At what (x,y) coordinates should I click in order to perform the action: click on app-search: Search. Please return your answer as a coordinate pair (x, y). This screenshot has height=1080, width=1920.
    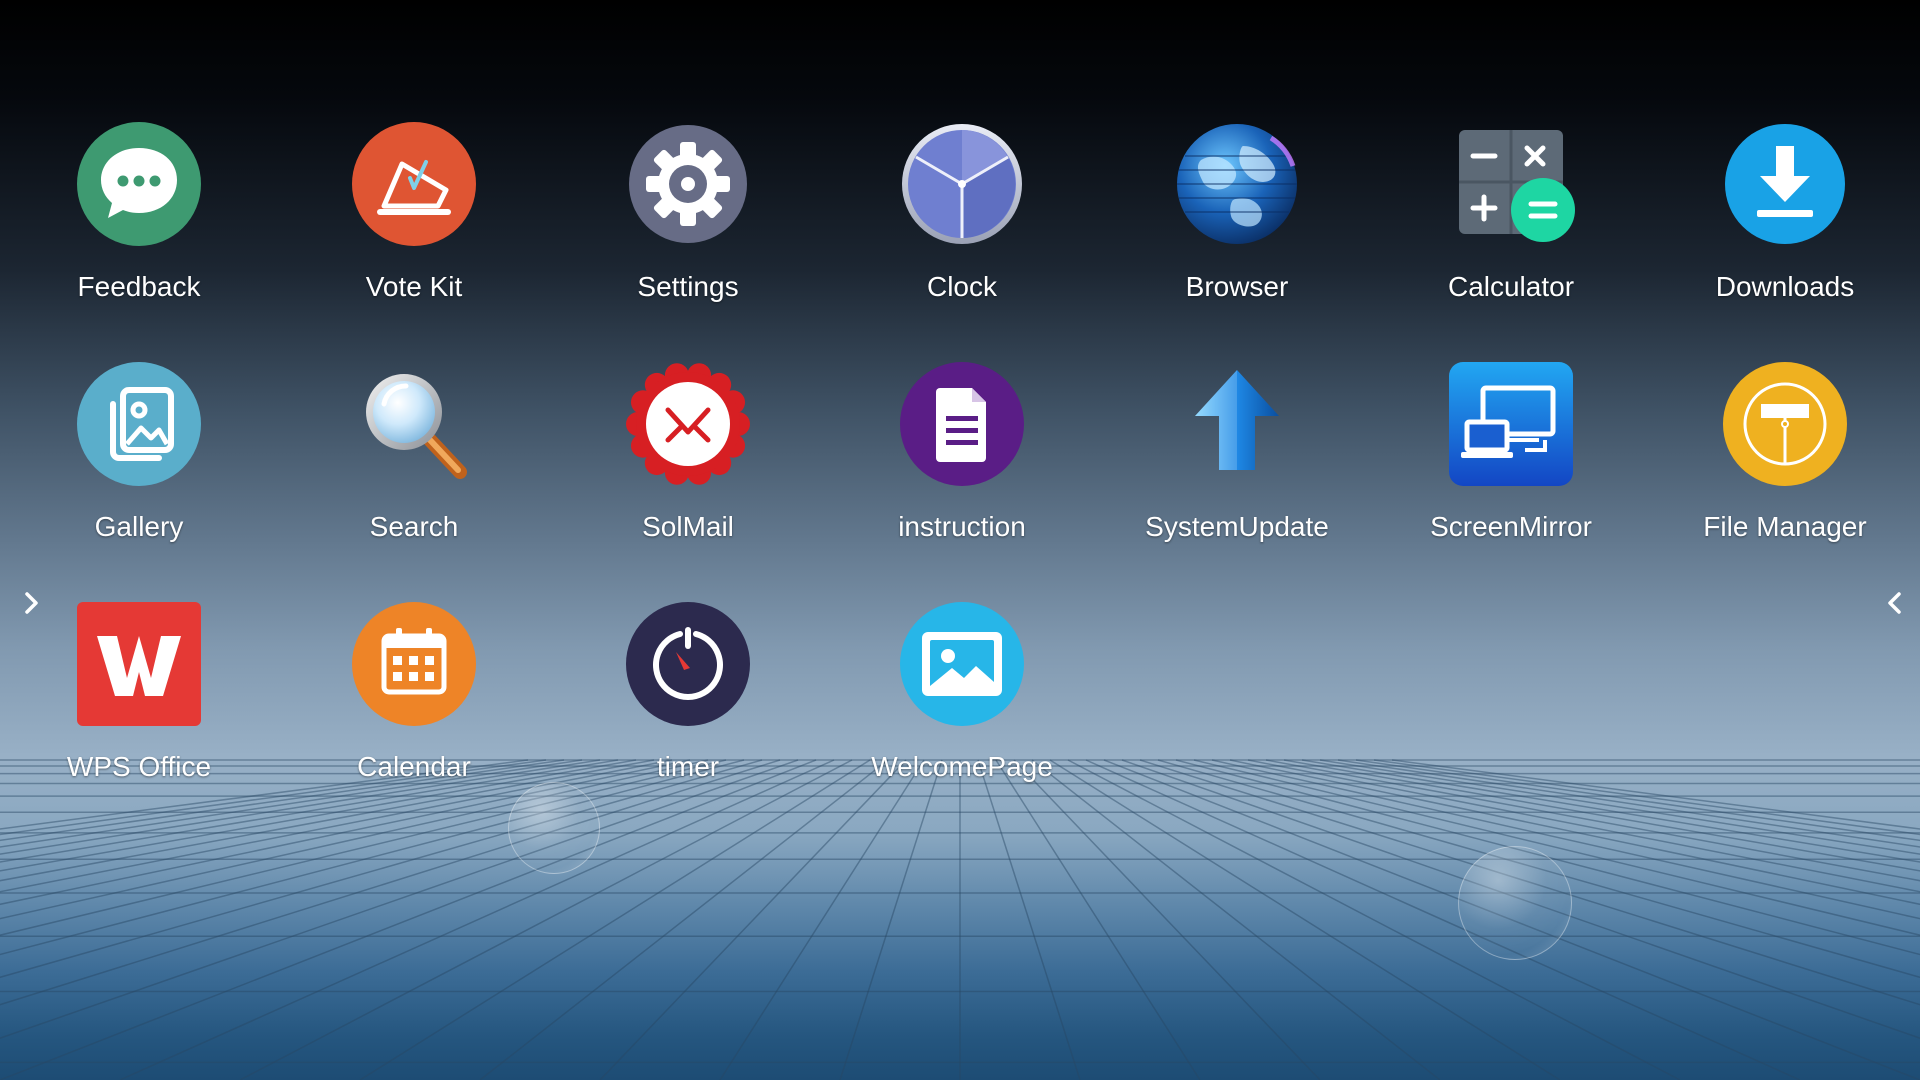
    Looking at the image, I should click on (414, 460).